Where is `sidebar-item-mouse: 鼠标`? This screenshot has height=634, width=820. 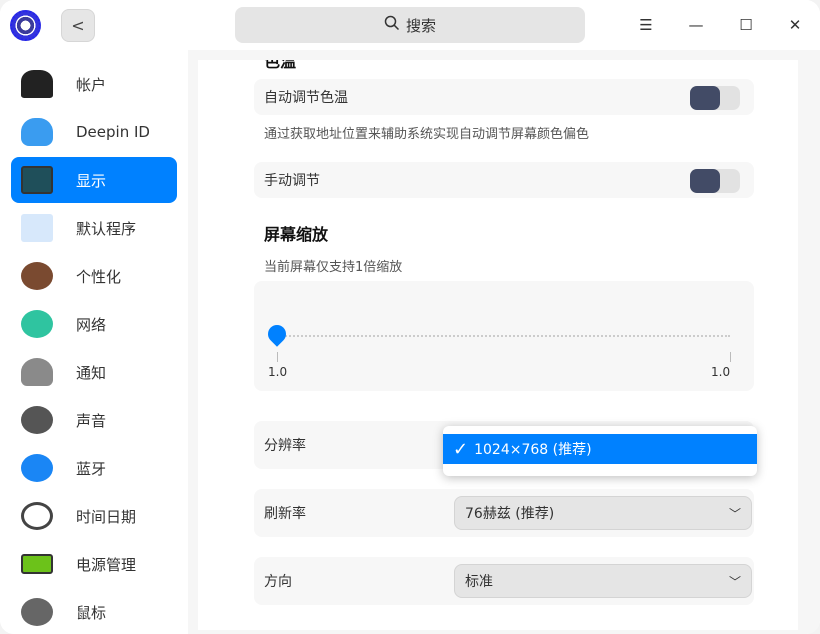 sidebar-item-mouse: 鼠标 is located at coordinates (94, 611).